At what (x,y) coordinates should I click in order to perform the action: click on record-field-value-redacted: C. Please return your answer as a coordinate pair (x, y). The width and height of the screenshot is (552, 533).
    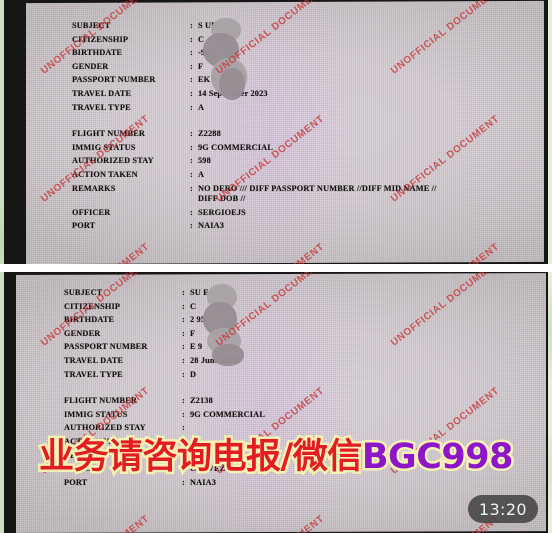
    Looking at the image, I should click on (193, 306).